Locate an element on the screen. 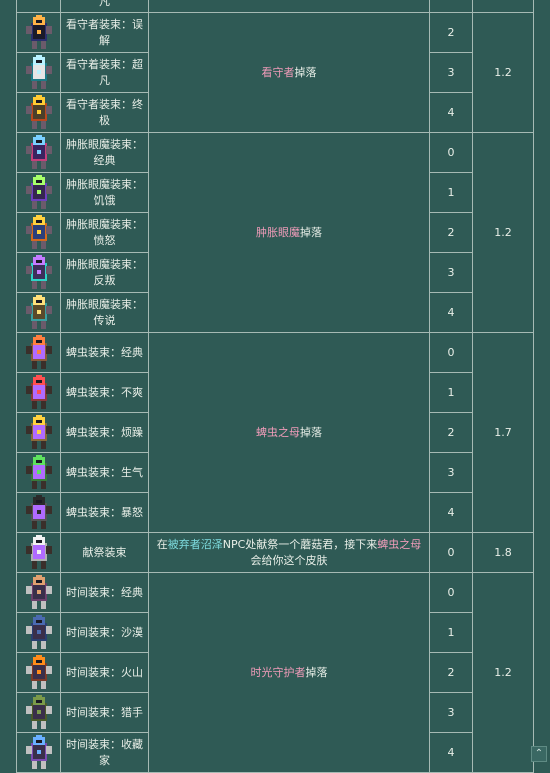 The width and height of the screenshot is (550, 773). skin-name: 蜱虫装束：经典 is located at coordinates (104, 352).